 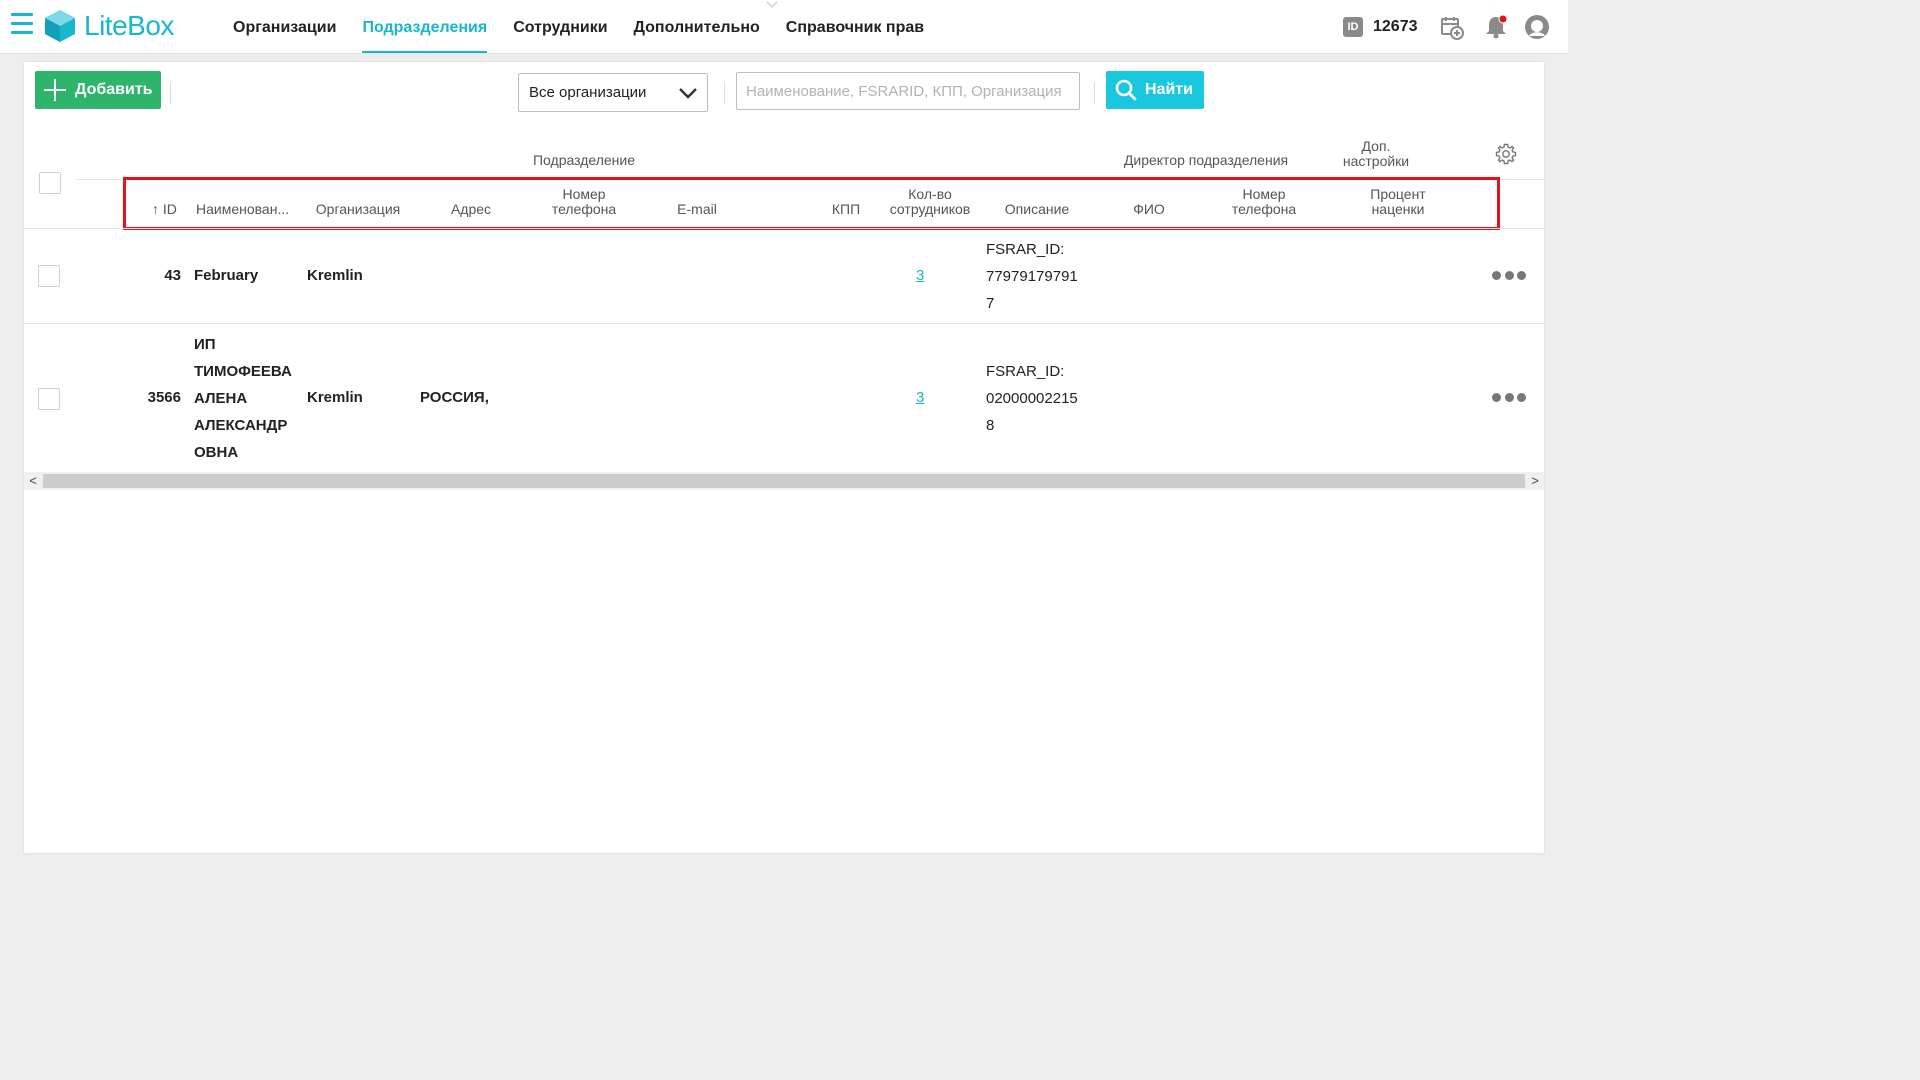 I want to click on organization-select: Все организации, so click(x=613, y=92).